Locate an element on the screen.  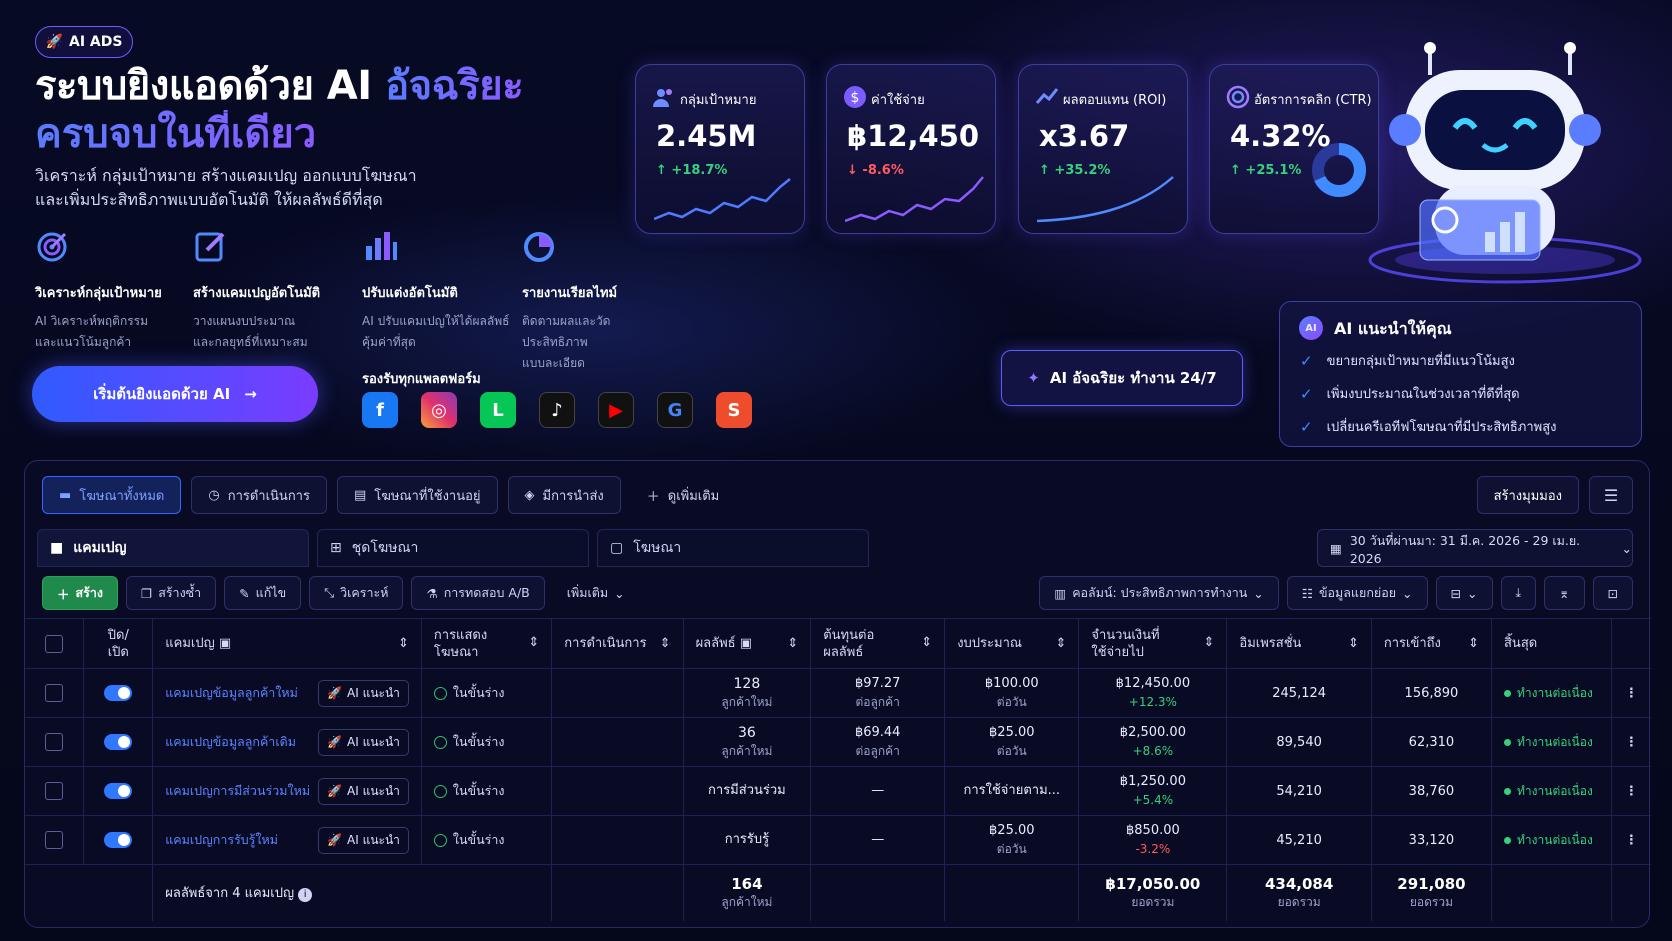
feature-title: วิเคราะห์กลุ่มเป้าหมาย is located at coordinates (98, 293).